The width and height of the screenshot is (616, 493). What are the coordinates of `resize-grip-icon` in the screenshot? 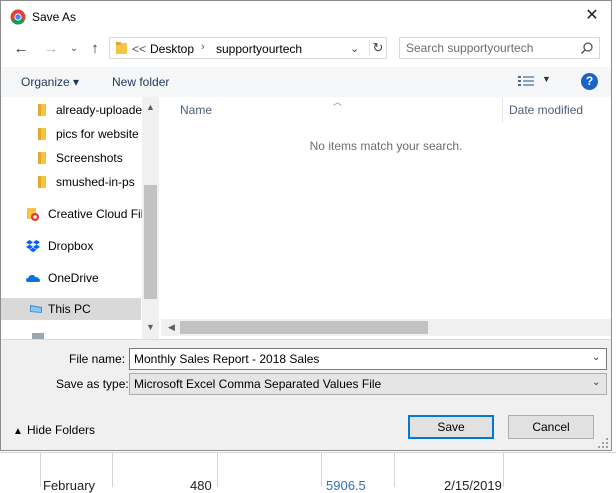 It's located at (603, 443).